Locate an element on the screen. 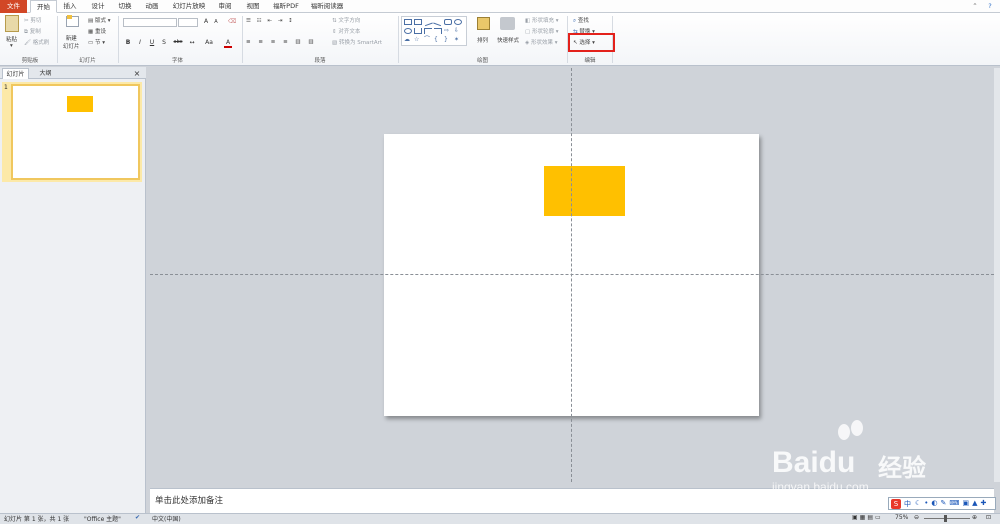  horizontal-guide is located at coordinates (572, 274).